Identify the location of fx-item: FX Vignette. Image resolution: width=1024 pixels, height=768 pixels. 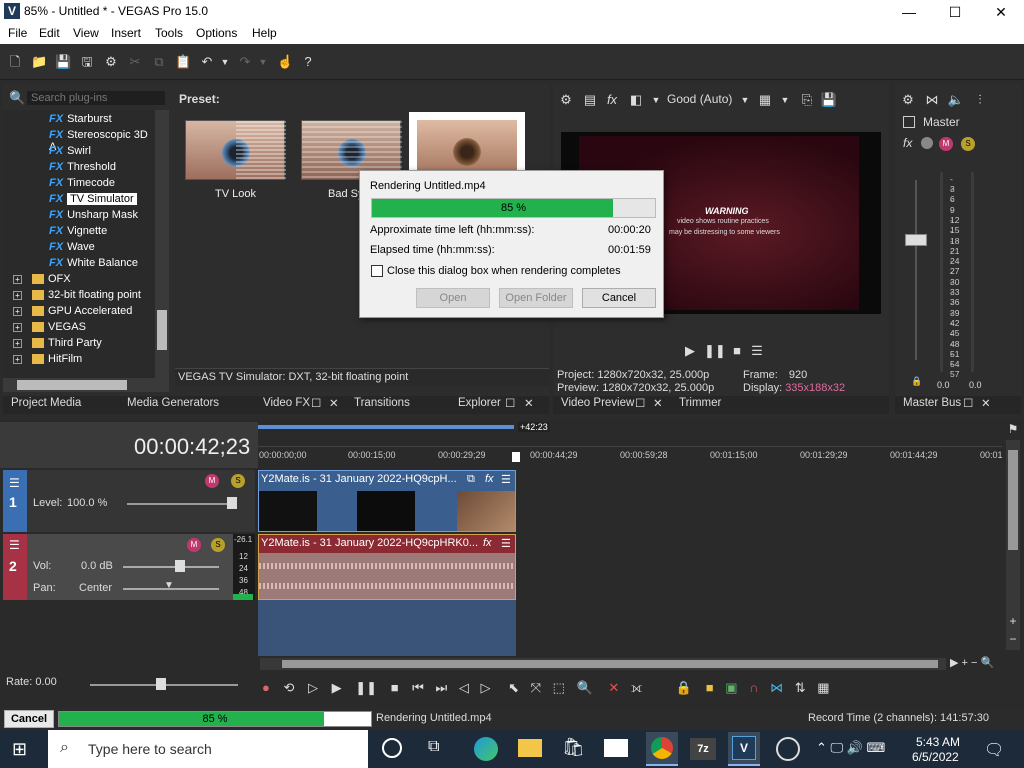
(78, 233).